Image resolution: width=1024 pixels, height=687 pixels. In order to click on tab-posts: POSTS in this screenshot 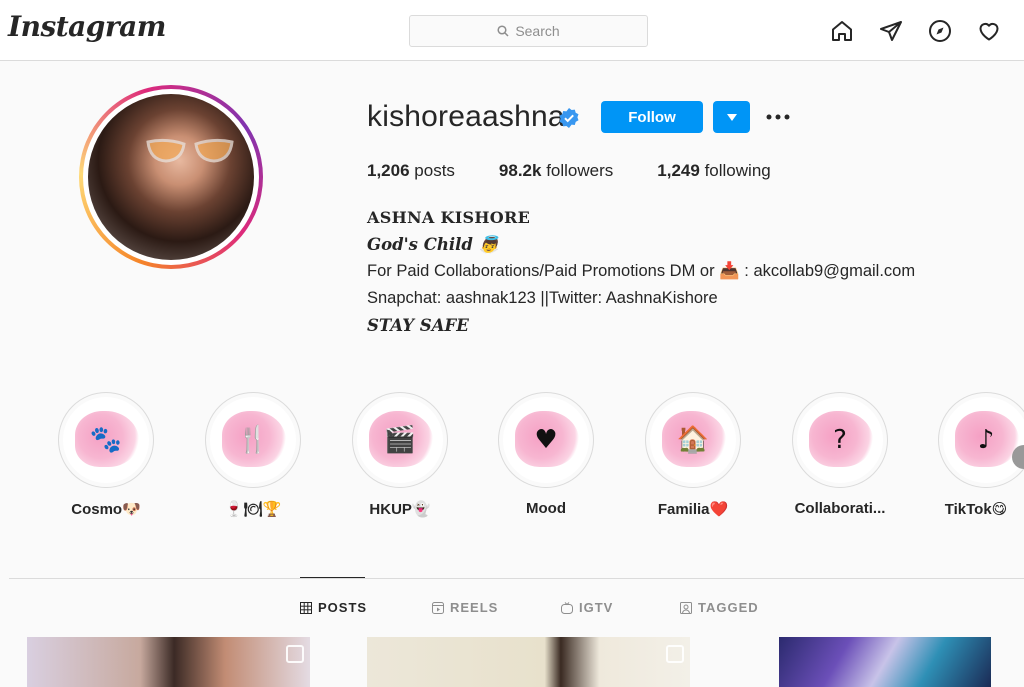, I will do `click(333, 607)`.